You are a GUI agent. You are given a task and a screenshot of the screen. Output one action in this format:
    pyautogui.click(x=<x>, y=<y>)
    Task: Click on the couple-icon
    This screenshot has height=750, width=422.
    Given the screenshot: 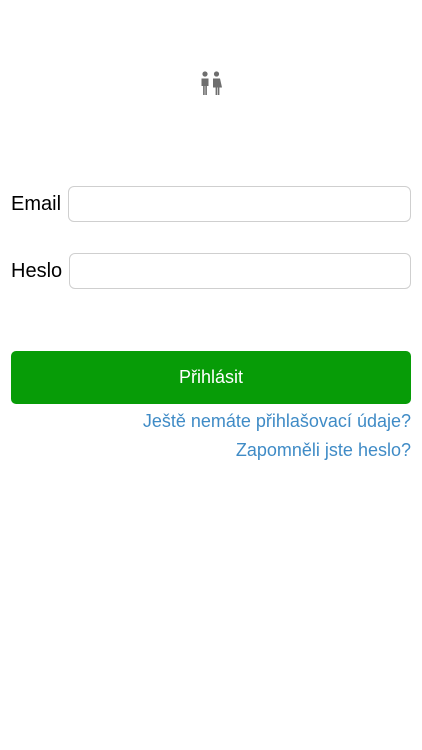 What is the action you would take?
    pyautogui.click(x=211, y=84)
    